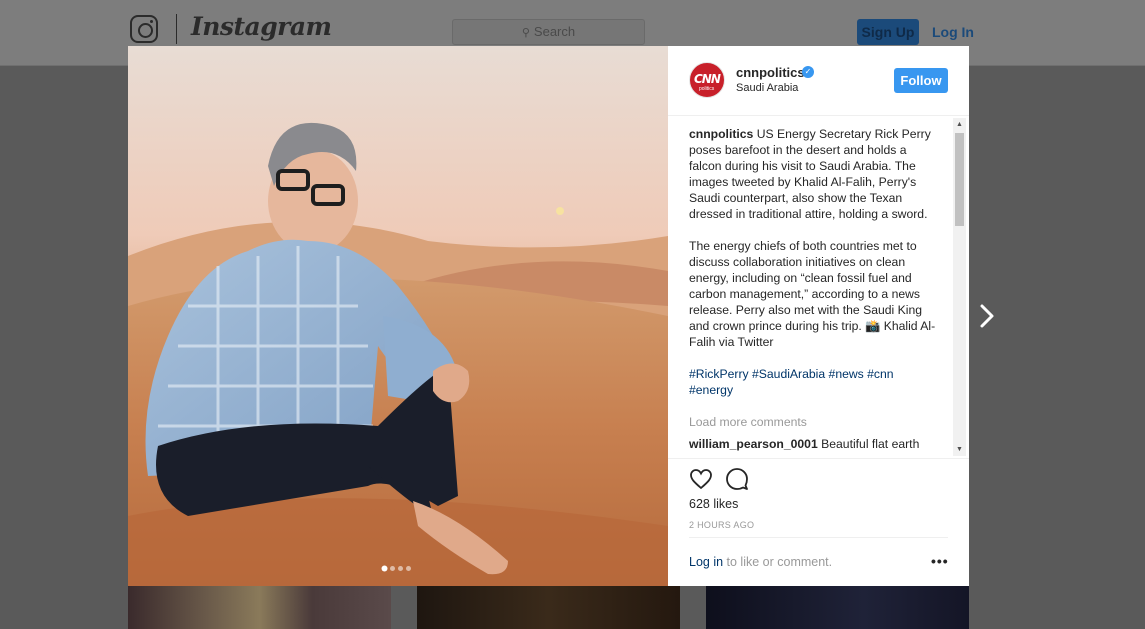  I want to click on avatar-logo-text: CNN, so click(707, 79).